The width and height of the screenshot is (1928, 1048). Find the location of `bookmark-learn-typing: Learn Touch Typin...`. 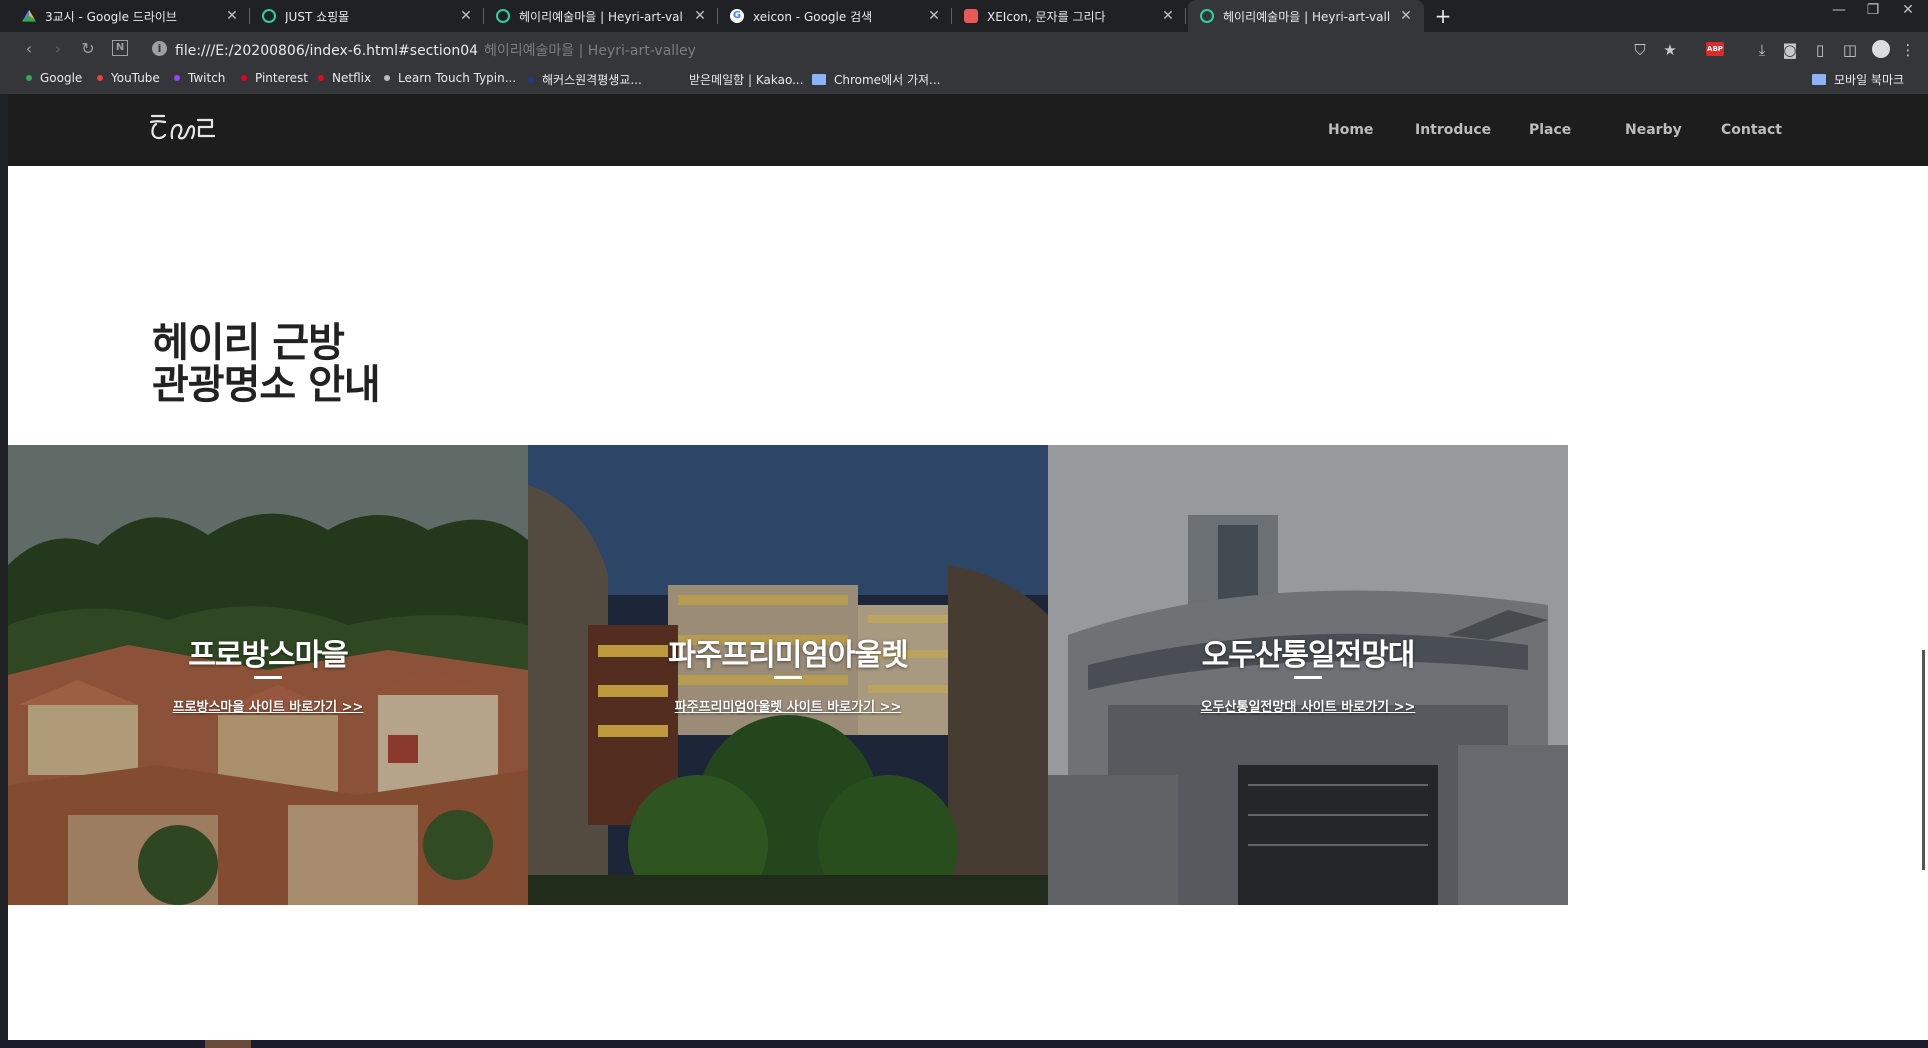

bookmark-learn-typing: Learn Touch Typin... is located at coordinates (450, 78).